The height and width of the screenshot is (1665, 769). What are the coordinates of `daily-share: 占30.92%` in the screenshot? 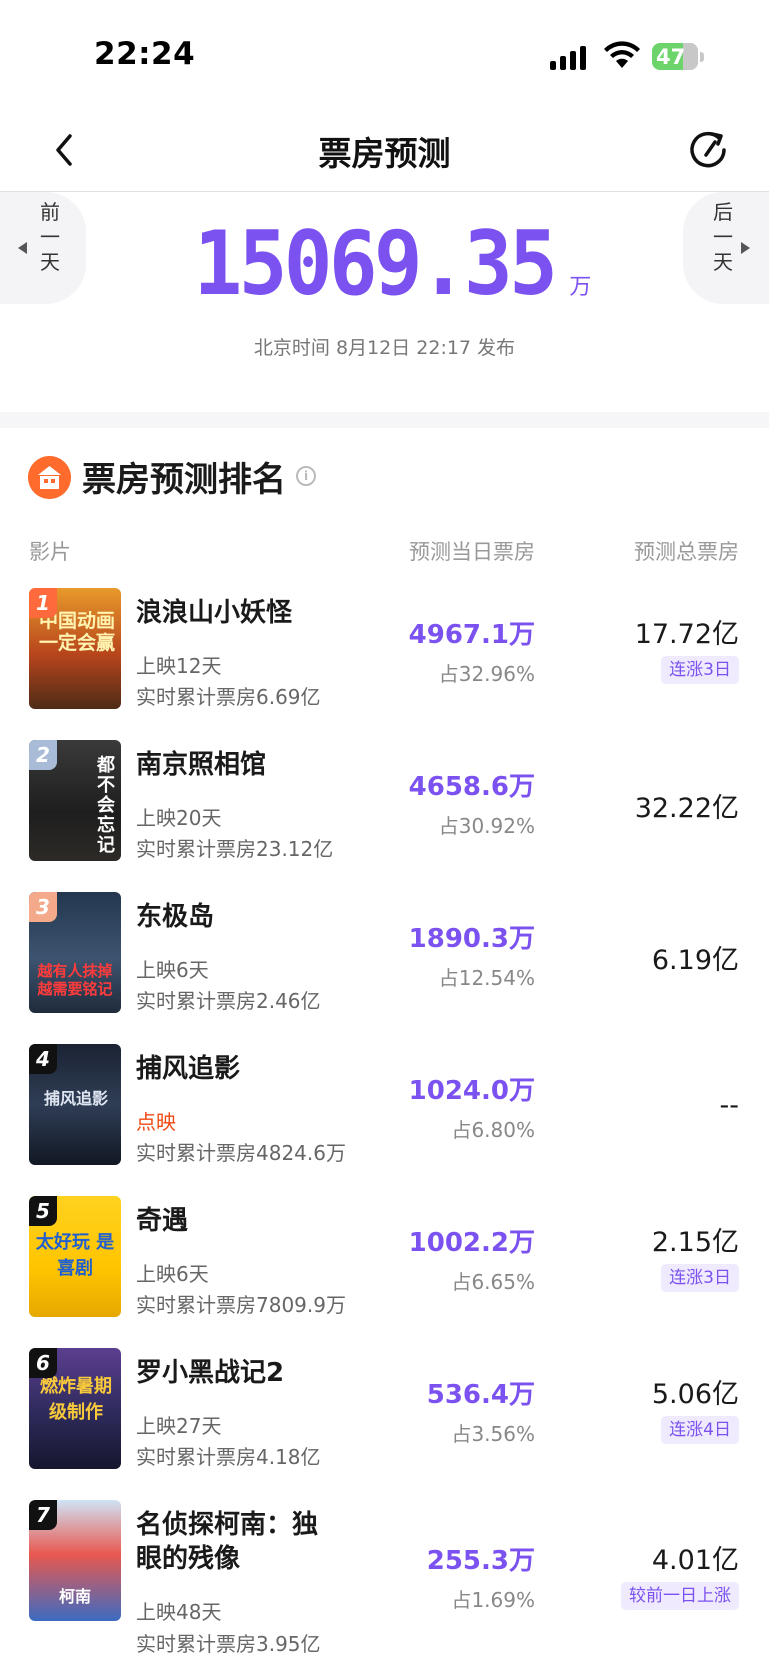 It's located at (486, 826).